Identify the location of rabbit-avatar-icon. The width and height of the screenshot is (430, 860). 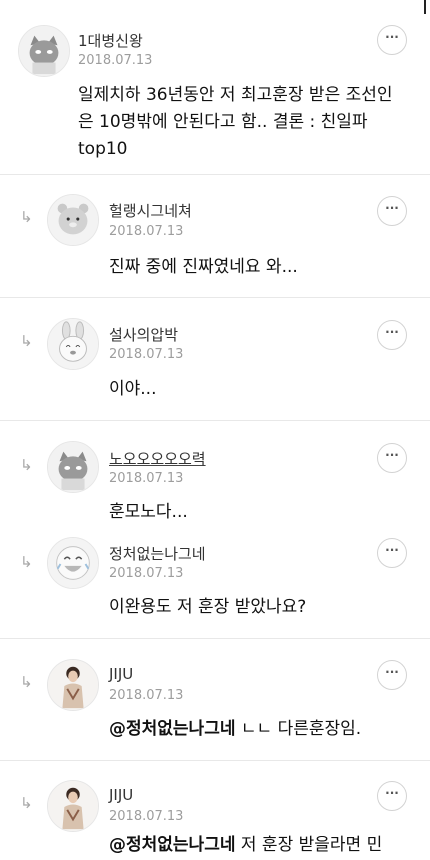
(73, 344).